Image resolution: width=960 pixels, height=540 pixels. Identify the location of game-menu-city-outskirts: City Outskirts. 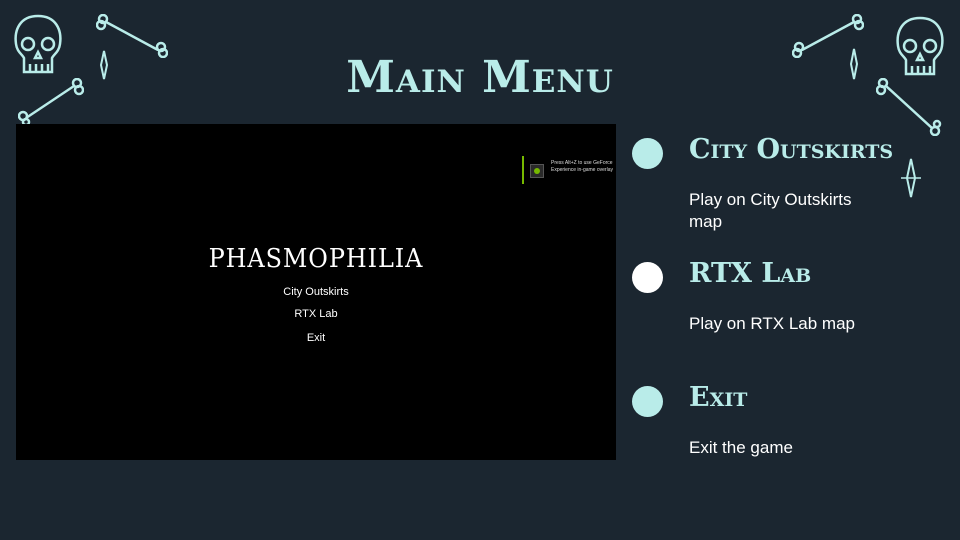
(316, 292).